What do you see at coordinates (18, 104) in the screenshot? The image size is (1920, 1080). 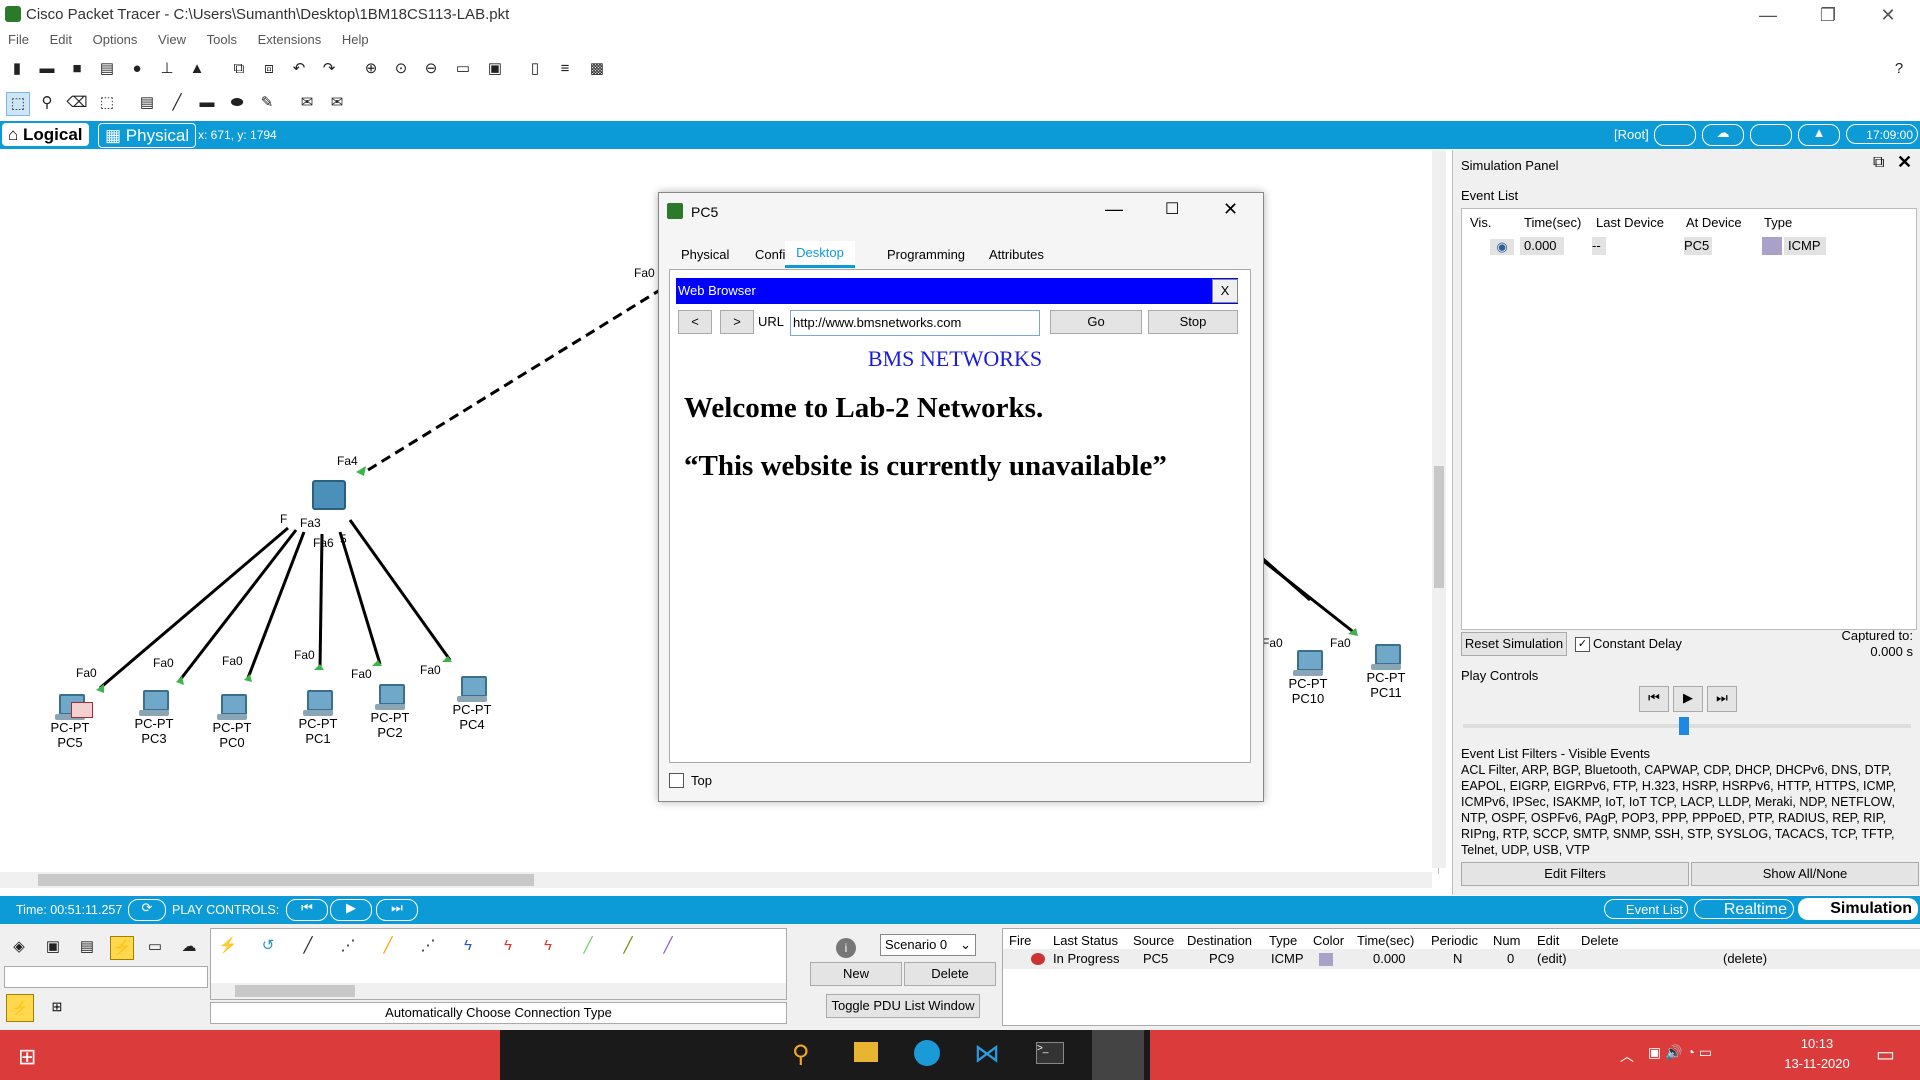 I see `select-icon: ⬚` at bounding box center [18, 104].